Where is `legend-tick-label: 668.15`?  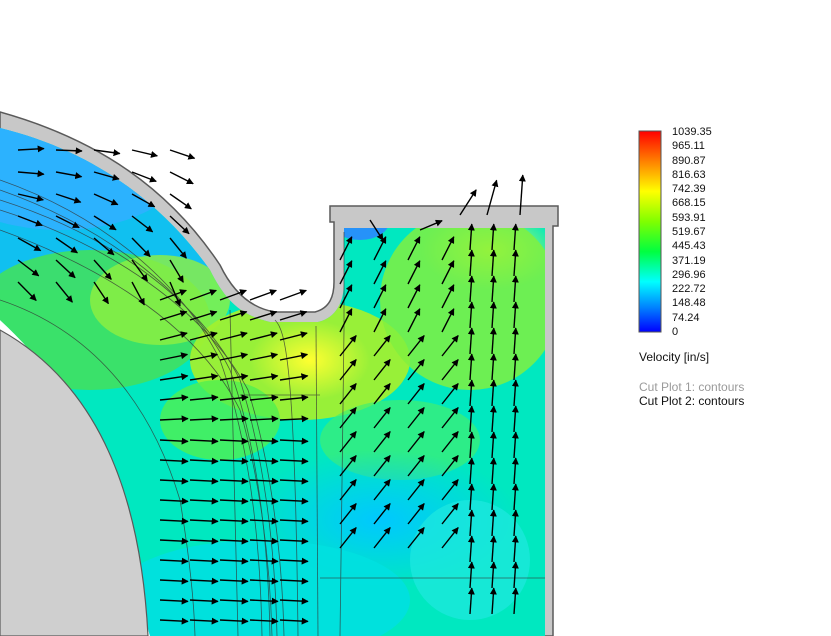
legend-tick-label: 668.15 is located at coordinates (689, 203).